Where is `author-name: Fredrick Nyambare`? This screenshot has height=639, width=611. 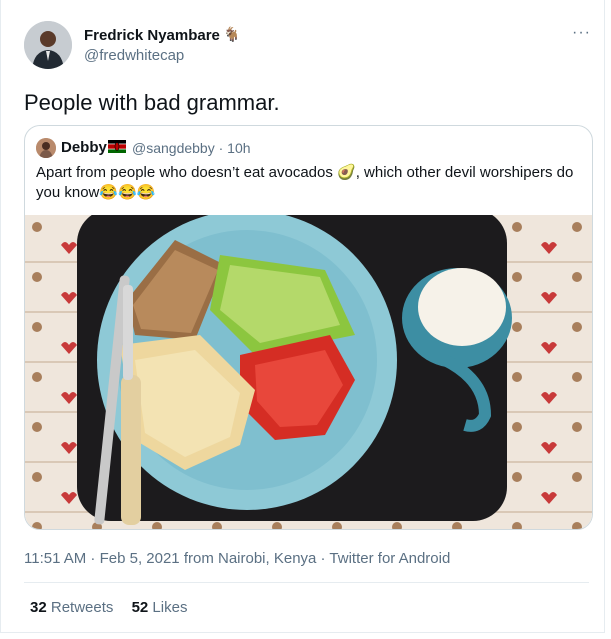
author-name: Fredrick Nyambare is located at coordinates (152, 35).